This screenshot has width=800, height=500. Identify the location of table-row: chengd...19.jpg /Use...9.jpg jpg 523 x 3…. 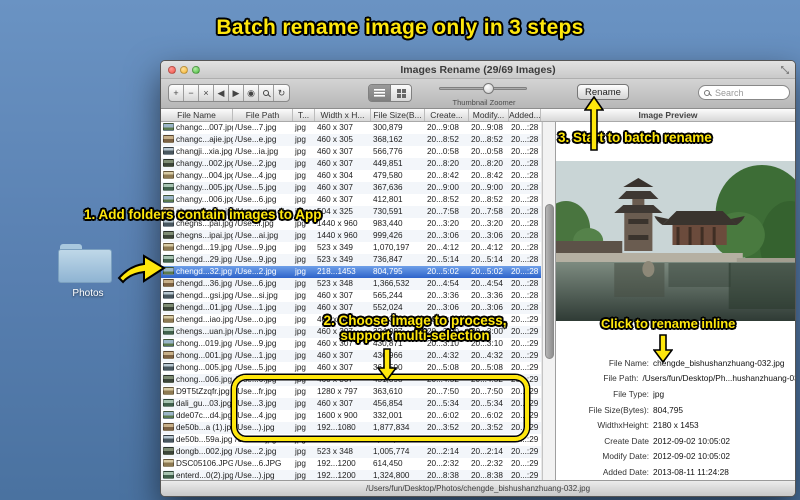
(351, 248).